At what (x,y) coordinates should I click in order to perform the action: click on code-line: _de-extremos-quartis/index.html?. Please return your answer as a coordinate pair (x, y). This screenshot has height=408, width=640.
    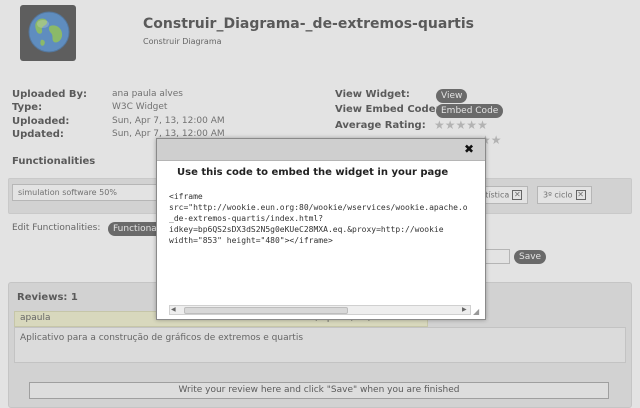
    Looking at the image, I should click on (246, 218).